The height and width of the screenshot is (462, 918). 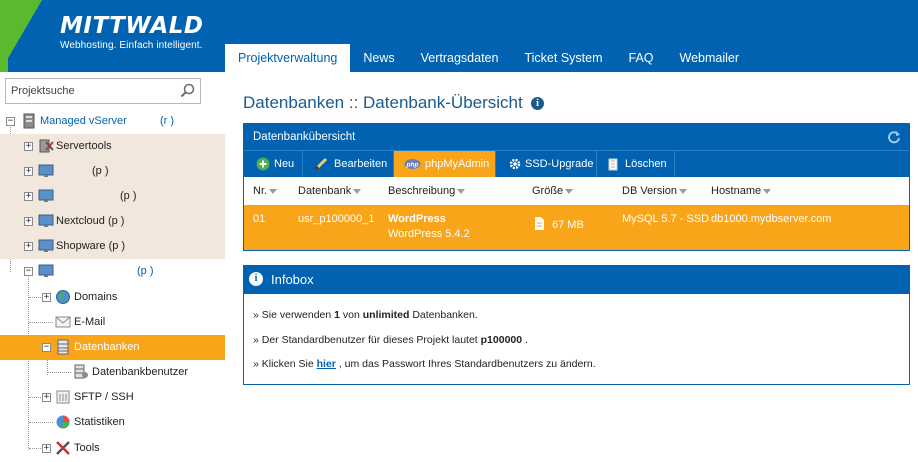 I want to click on edit-button: Bearbeiten, so click(x=348, y=164).